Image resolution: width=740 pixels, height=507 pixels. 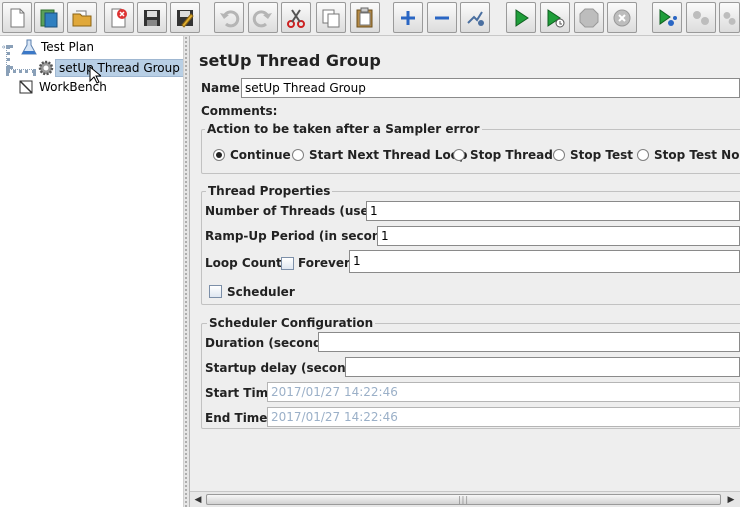 I want to click on scrollbar-thumb: |||, so click(x=463, y=499).